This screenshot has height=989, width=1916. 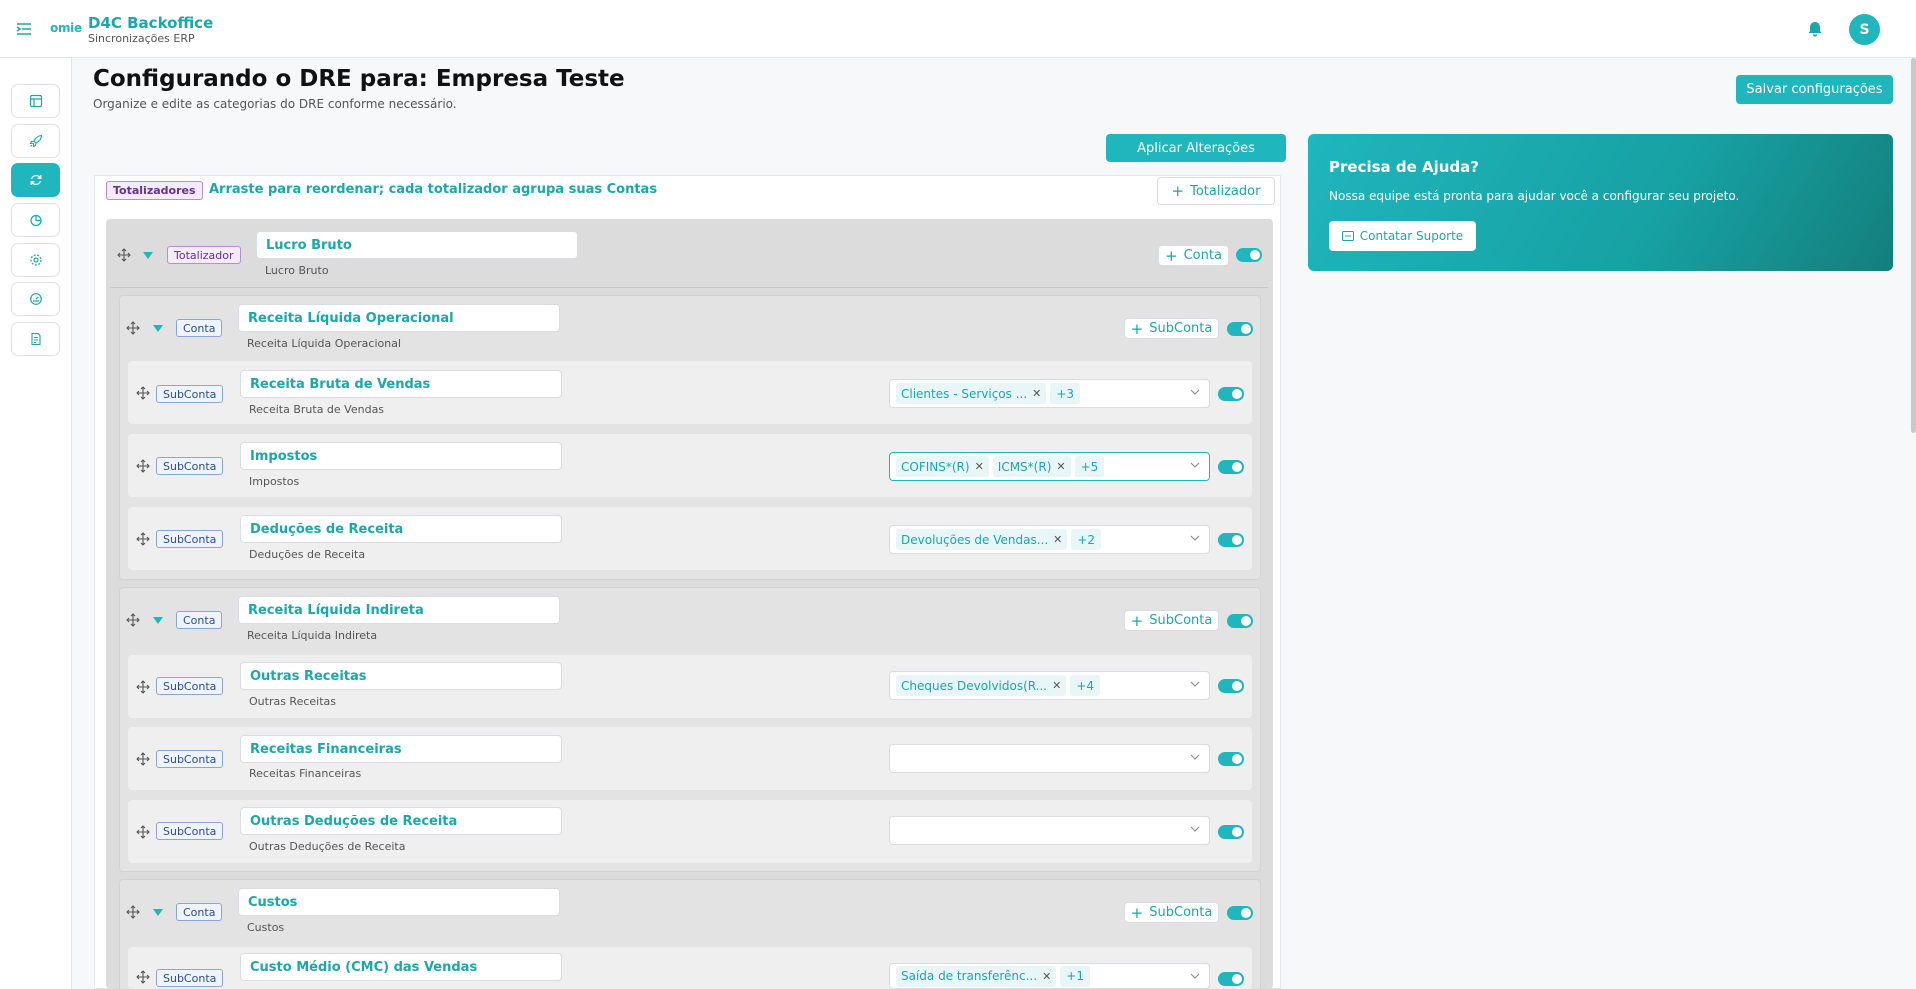 What do you see at coordinates (327, 846) in the screenshot?
I see `subconta-name-sub: Outras Deduções de Receita` at bounding box center [327, 846].